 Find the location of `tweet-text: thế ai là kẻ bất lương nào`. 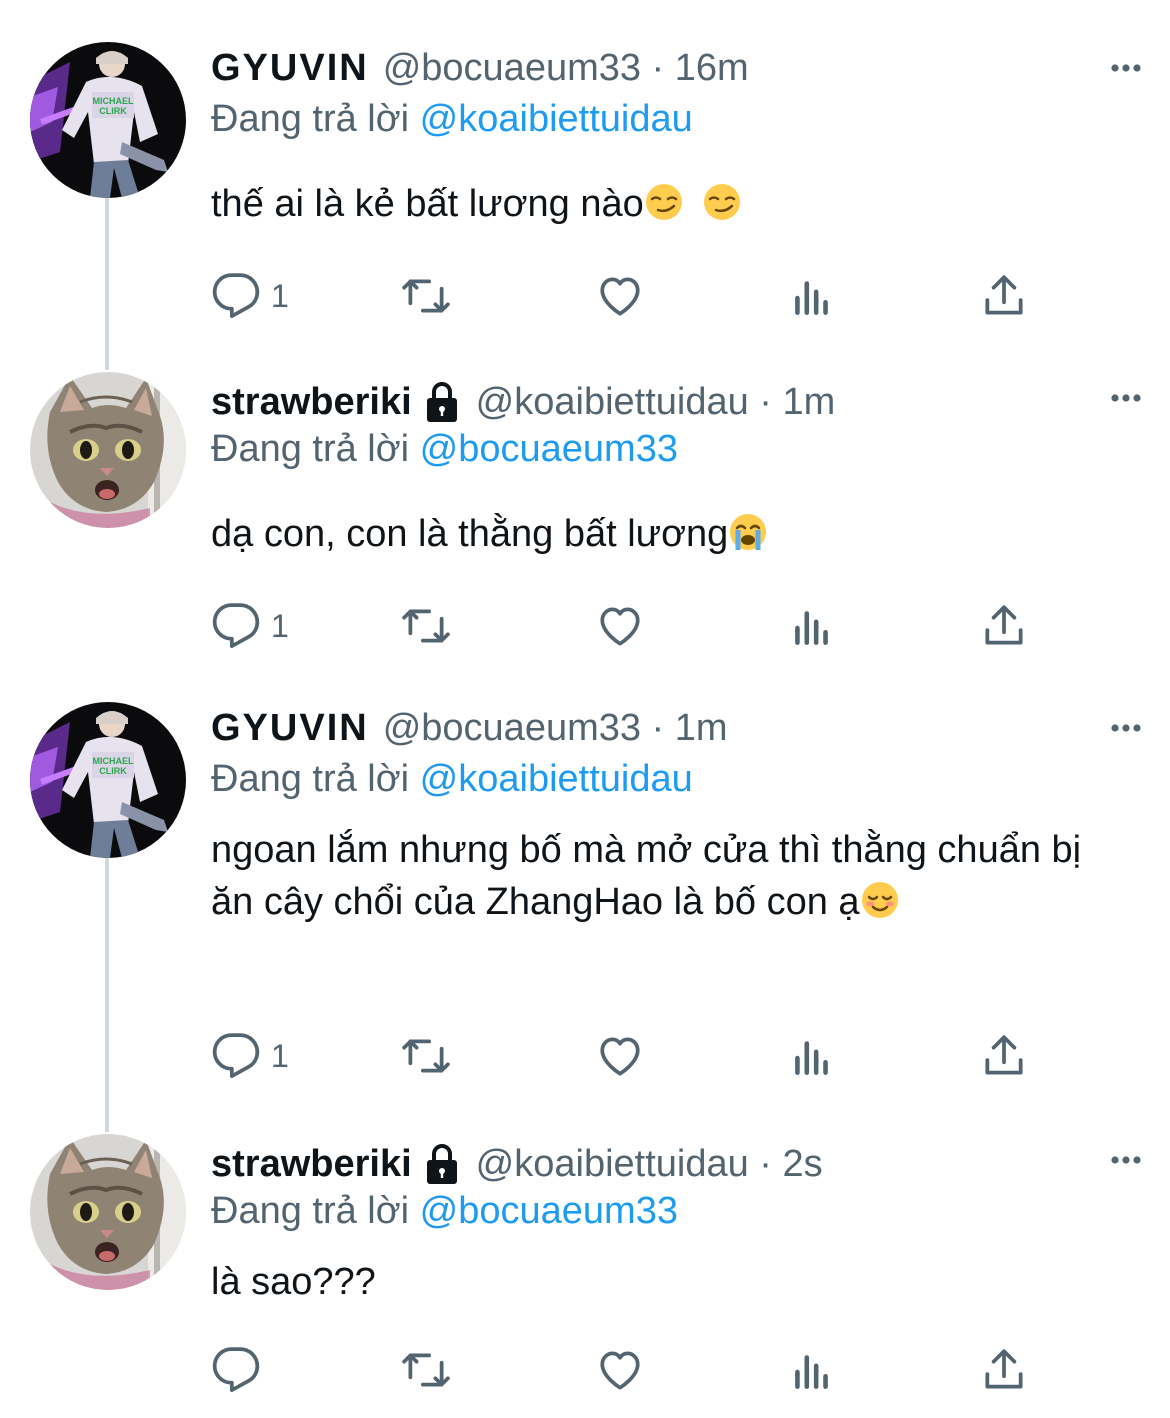

tweet-text: thế ai là kẻ bất lương nào is located at coordinates (671, 204).